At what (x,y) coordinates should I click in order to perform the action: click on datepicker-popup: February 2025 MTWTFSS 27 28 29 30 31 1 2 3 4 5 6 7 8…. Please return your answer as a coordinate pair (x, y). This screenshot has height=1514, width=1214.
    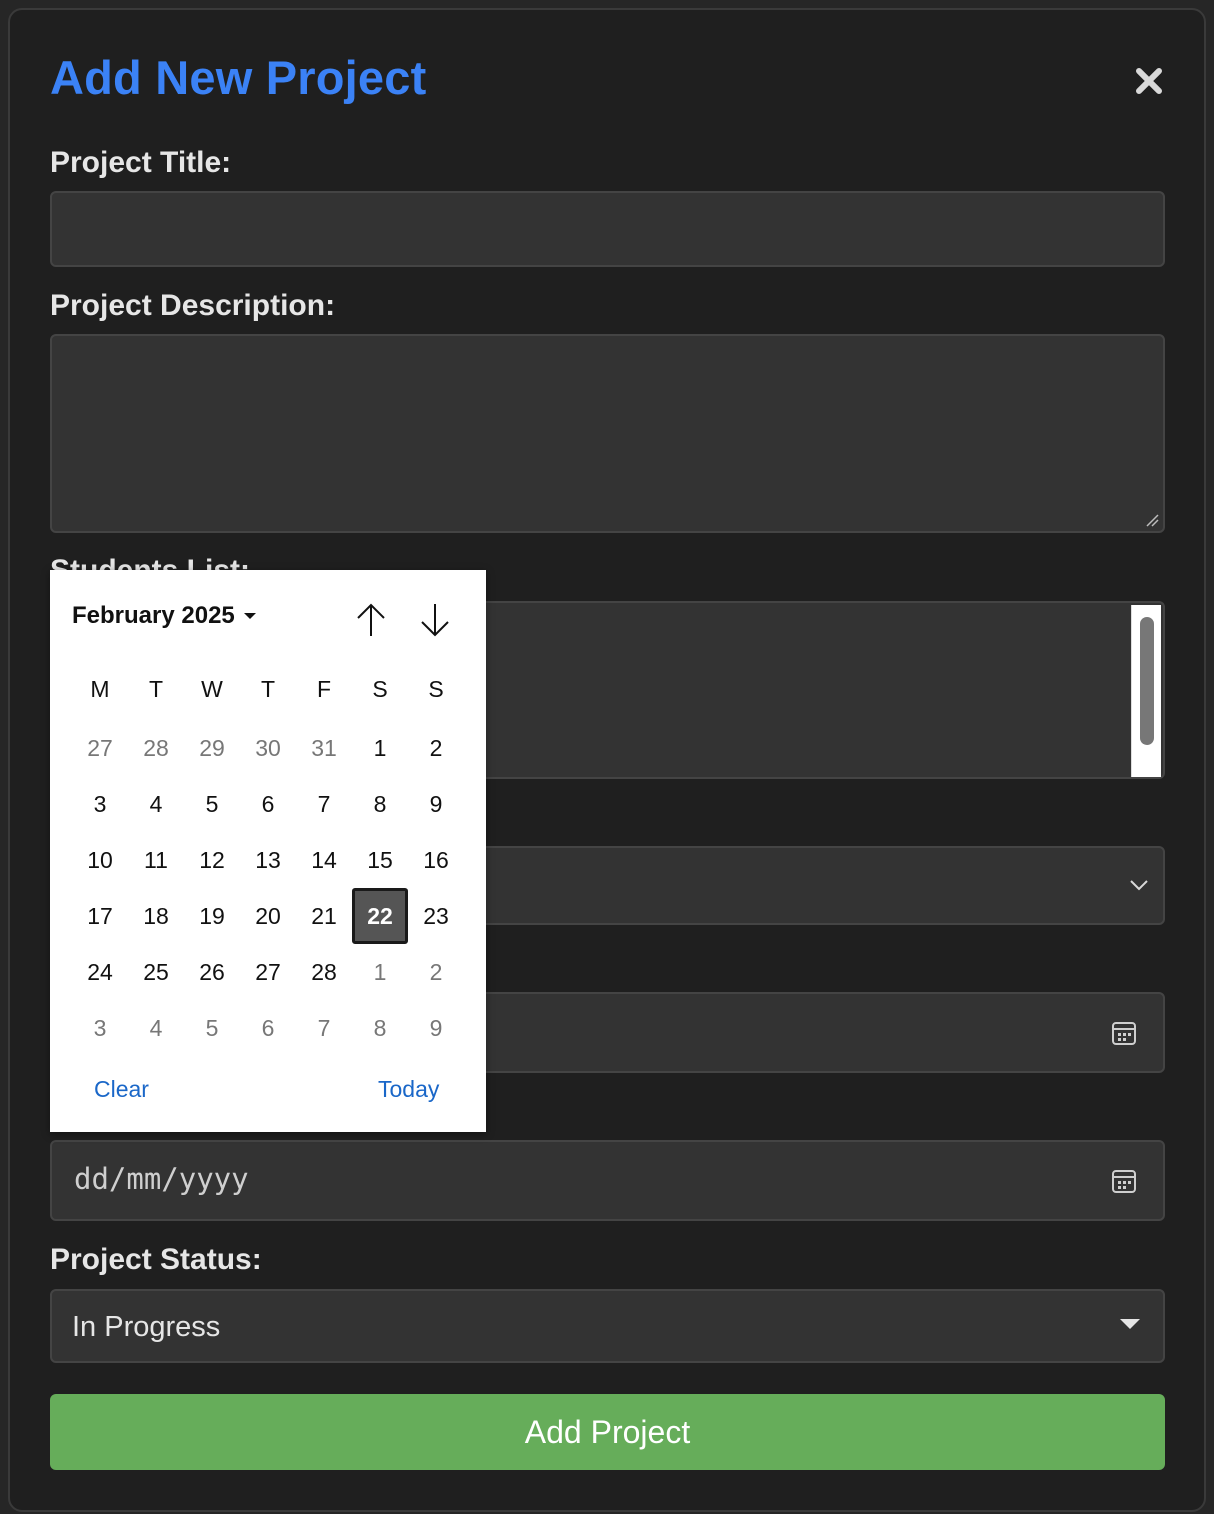
    Looking at the image, I should click on (268, 851).